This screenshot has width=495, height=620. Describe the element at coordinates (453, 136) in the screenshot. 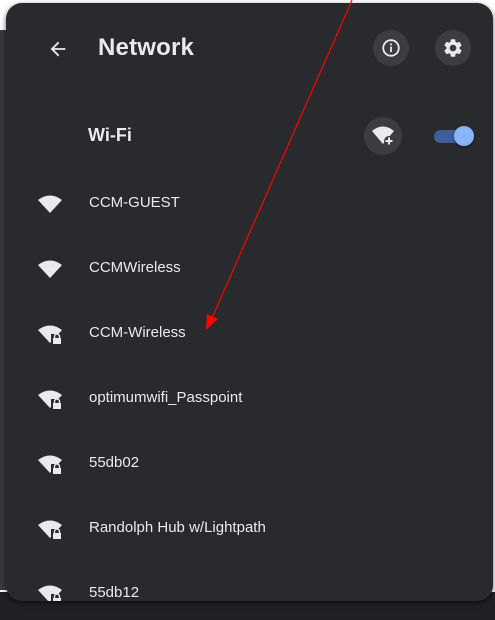

I see `wifi-toggle` at that location.